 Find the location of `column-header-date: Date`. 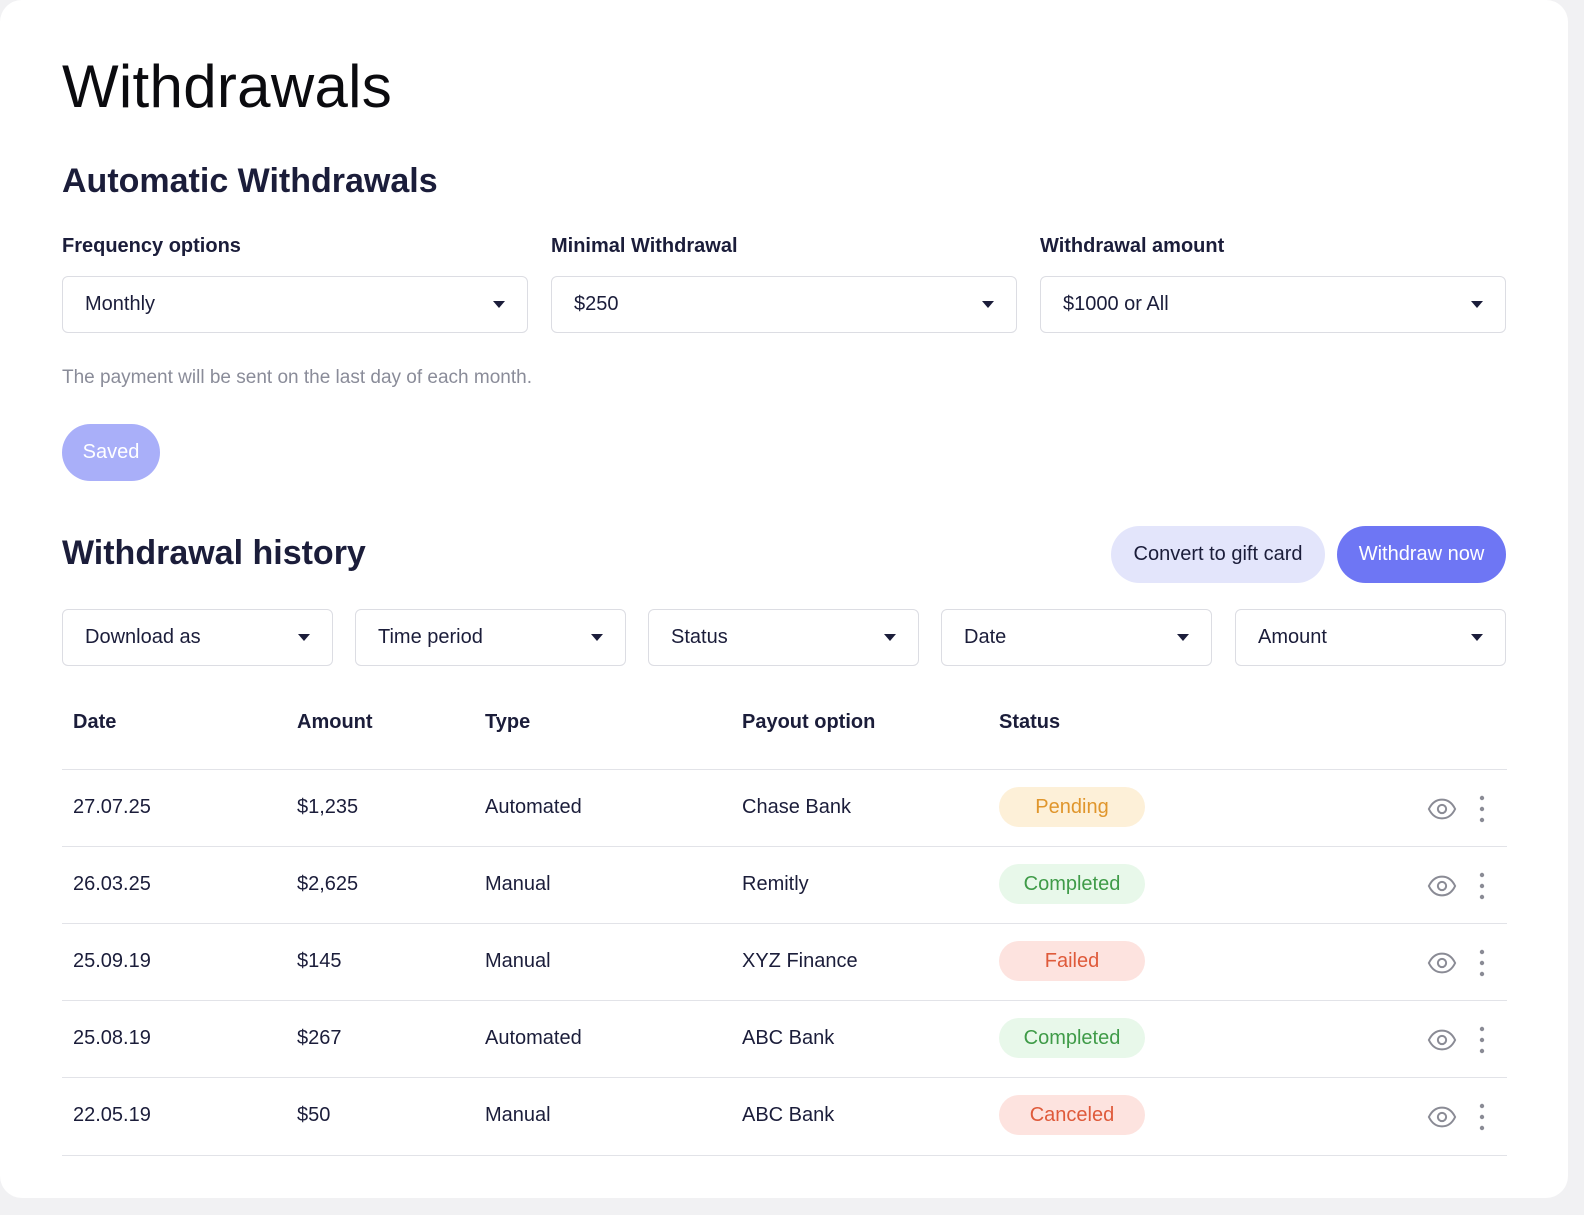

column-header-date: Date is located at coordinates (95, 722).